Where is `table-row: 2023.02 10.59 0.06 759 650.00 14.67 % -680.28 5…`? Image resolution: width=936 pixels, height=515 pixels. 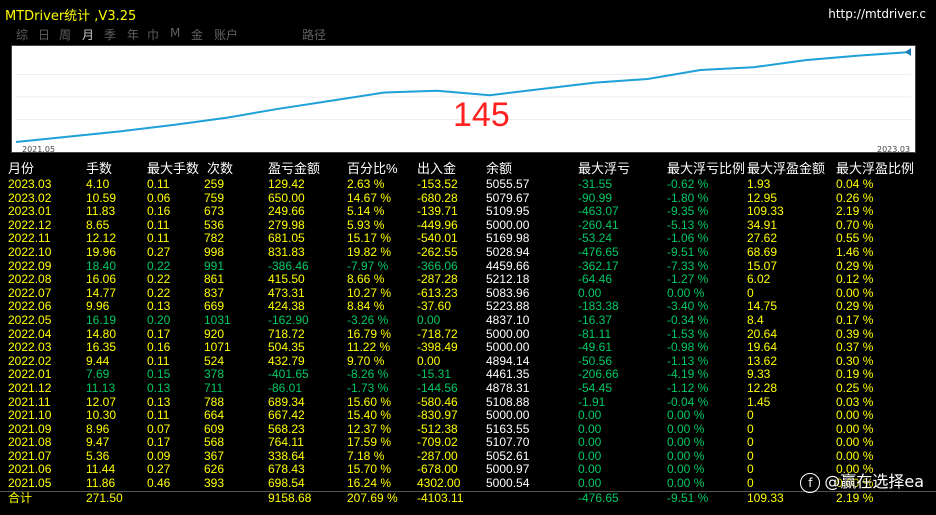
table-row: 2023.02 10.59 0.06 759 650.00 14.67 % -680.28 5… is located at coordinates (468, 198).